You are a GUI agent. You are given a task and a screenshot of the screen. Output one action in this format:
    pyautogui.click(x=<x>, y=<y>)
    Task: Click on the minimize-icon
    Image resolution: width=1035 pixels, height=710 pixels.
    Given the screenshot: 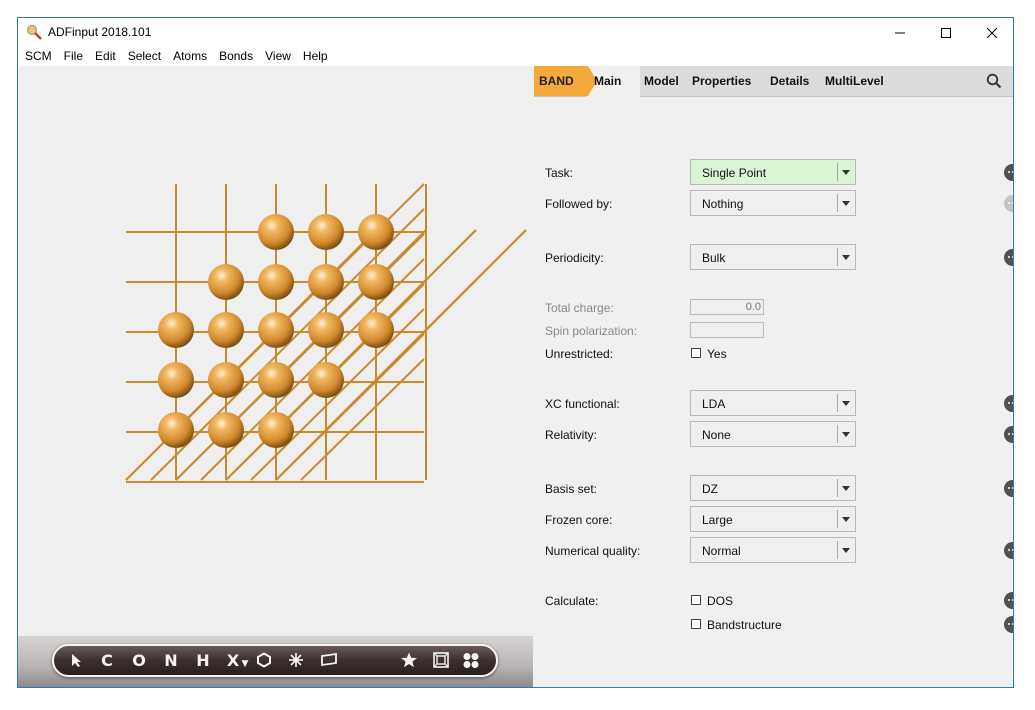 What is the action you would take?
    pyautogui.click(x=900, y=32)
    